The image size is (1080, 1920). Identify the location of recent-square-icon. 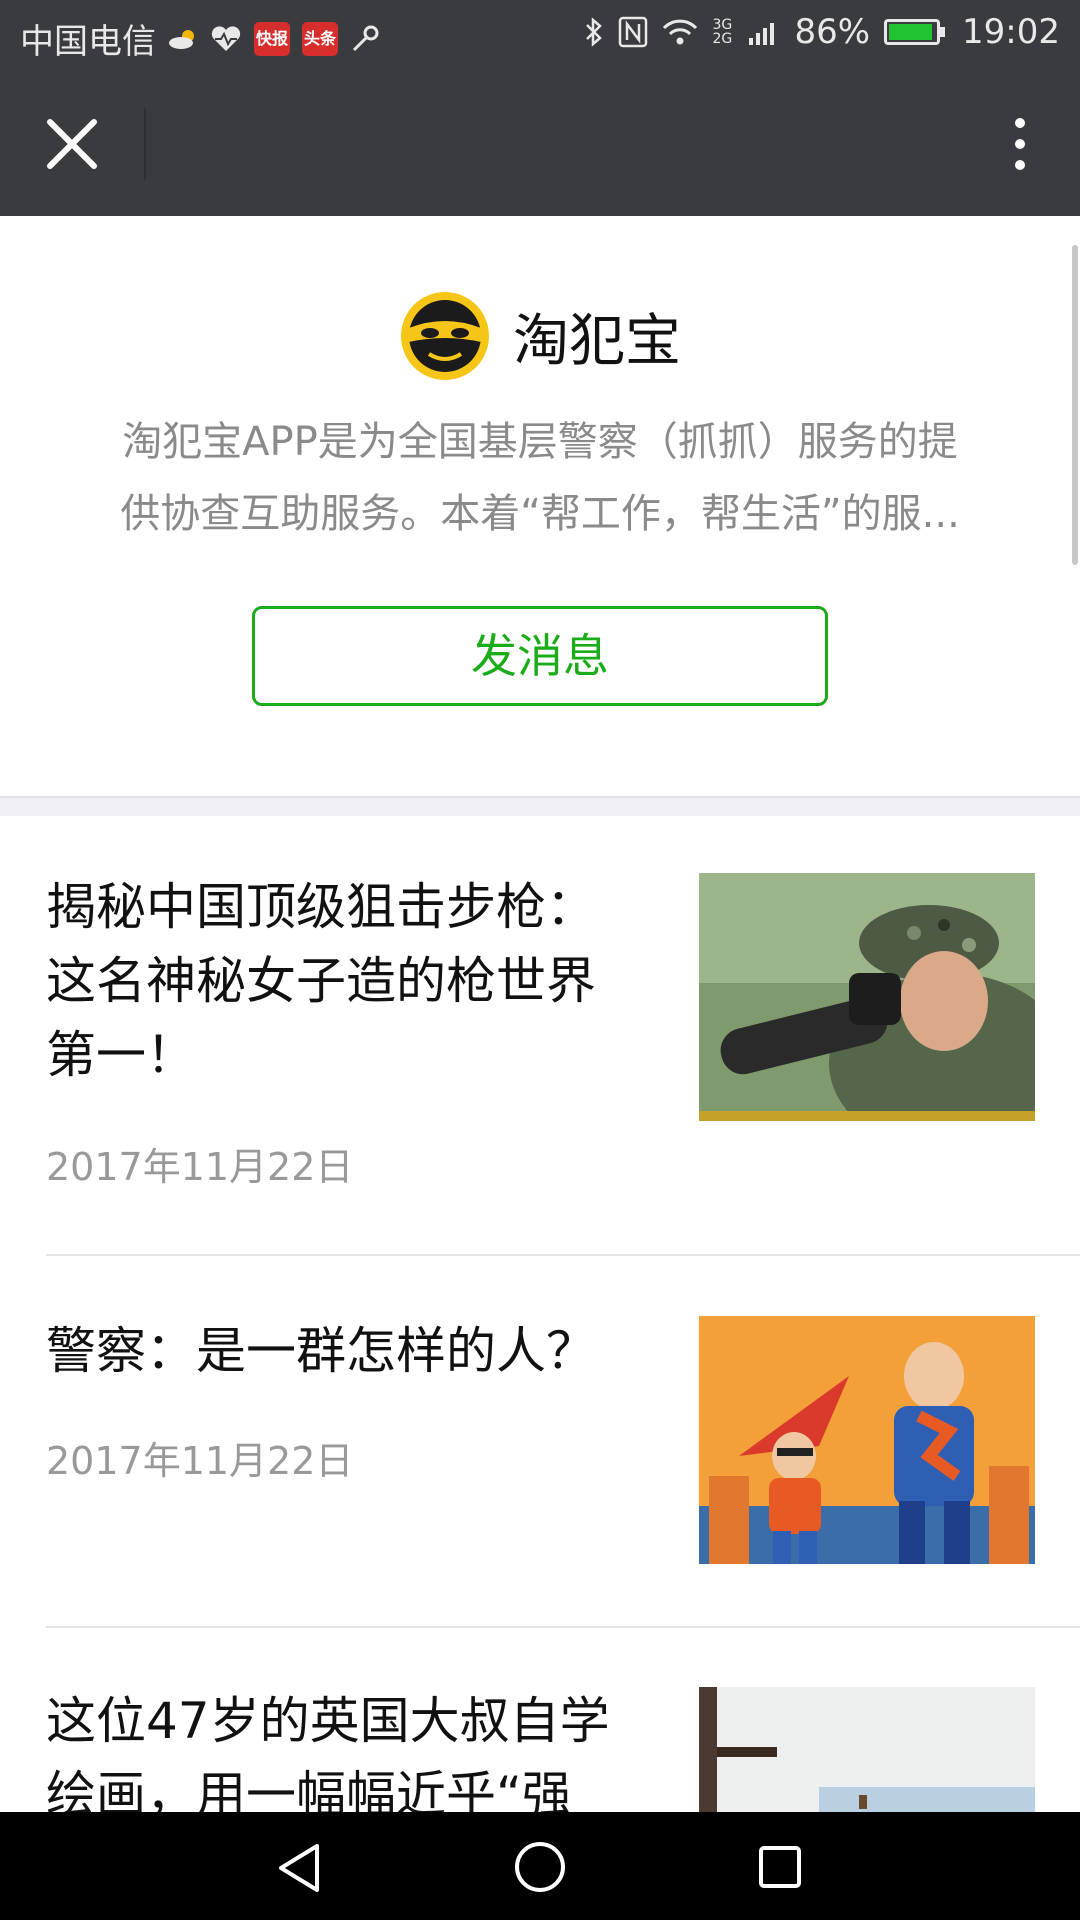
(780, 1867).